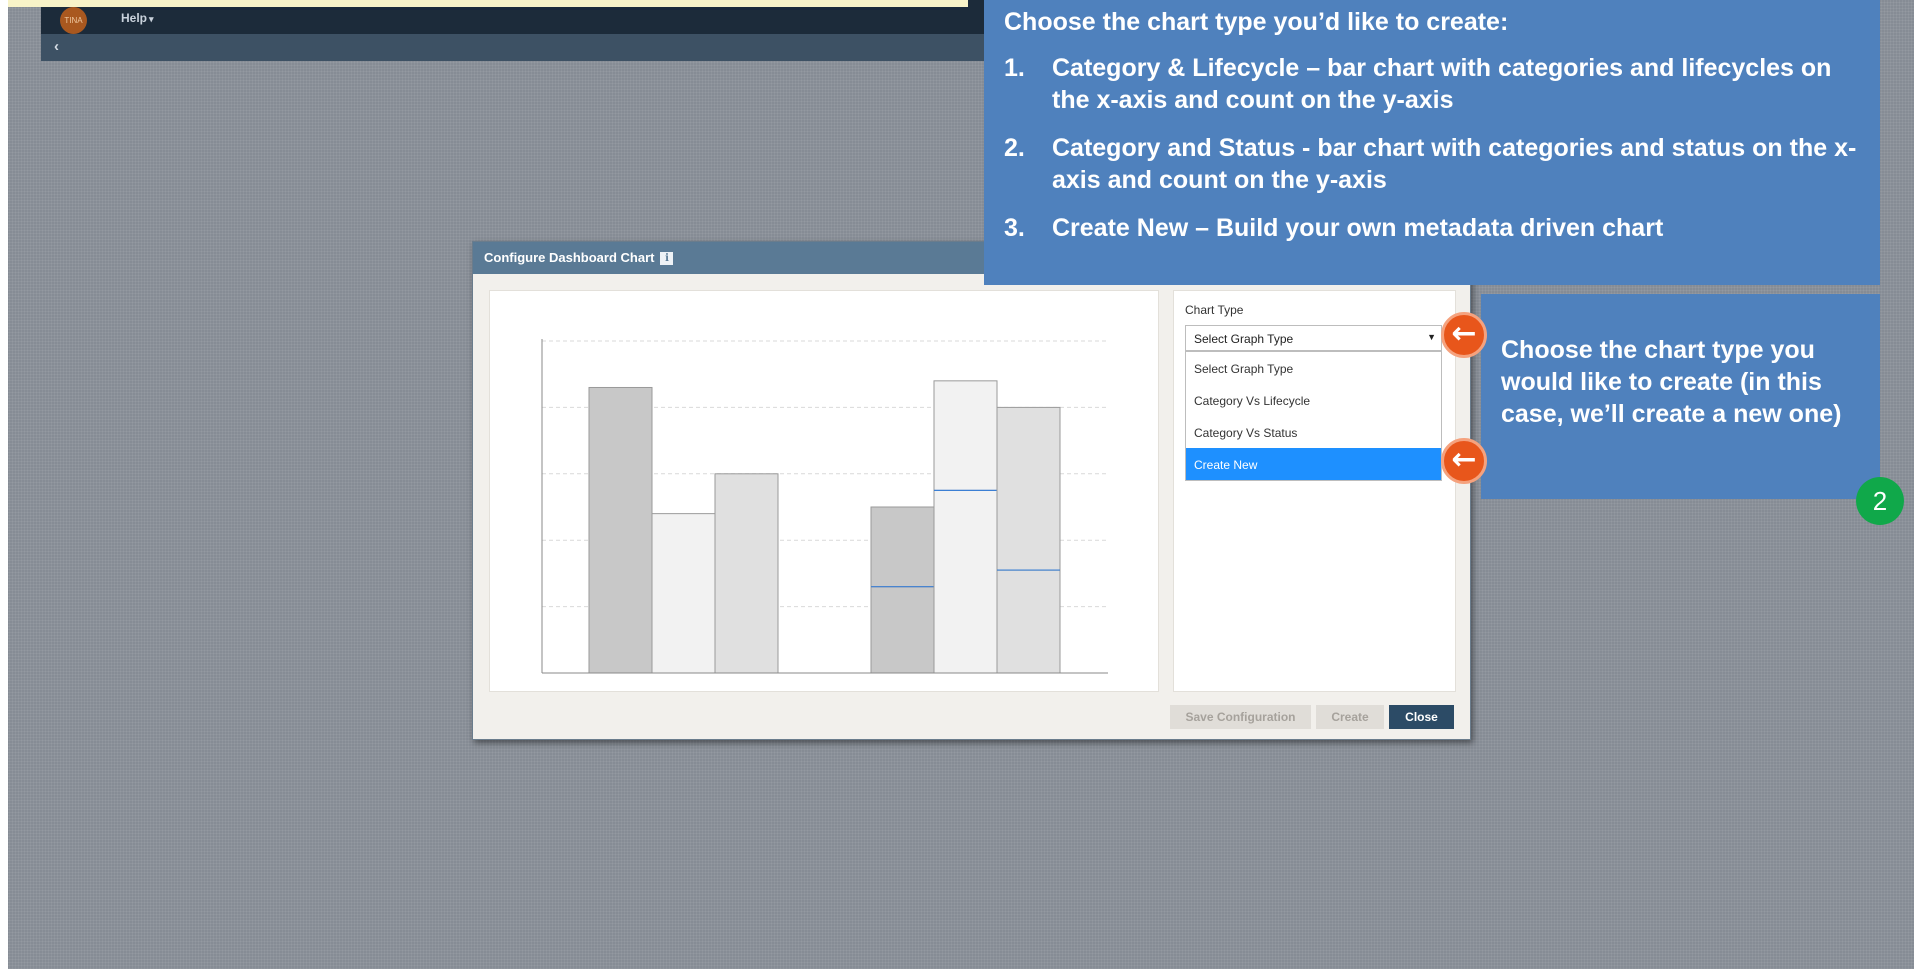 The width and height of the screenshot is (1914, 969). What do you see at coordinates (134, 18) in the screenshot?
I see `help-menu-label: Help` at bounding box center [134, 18].